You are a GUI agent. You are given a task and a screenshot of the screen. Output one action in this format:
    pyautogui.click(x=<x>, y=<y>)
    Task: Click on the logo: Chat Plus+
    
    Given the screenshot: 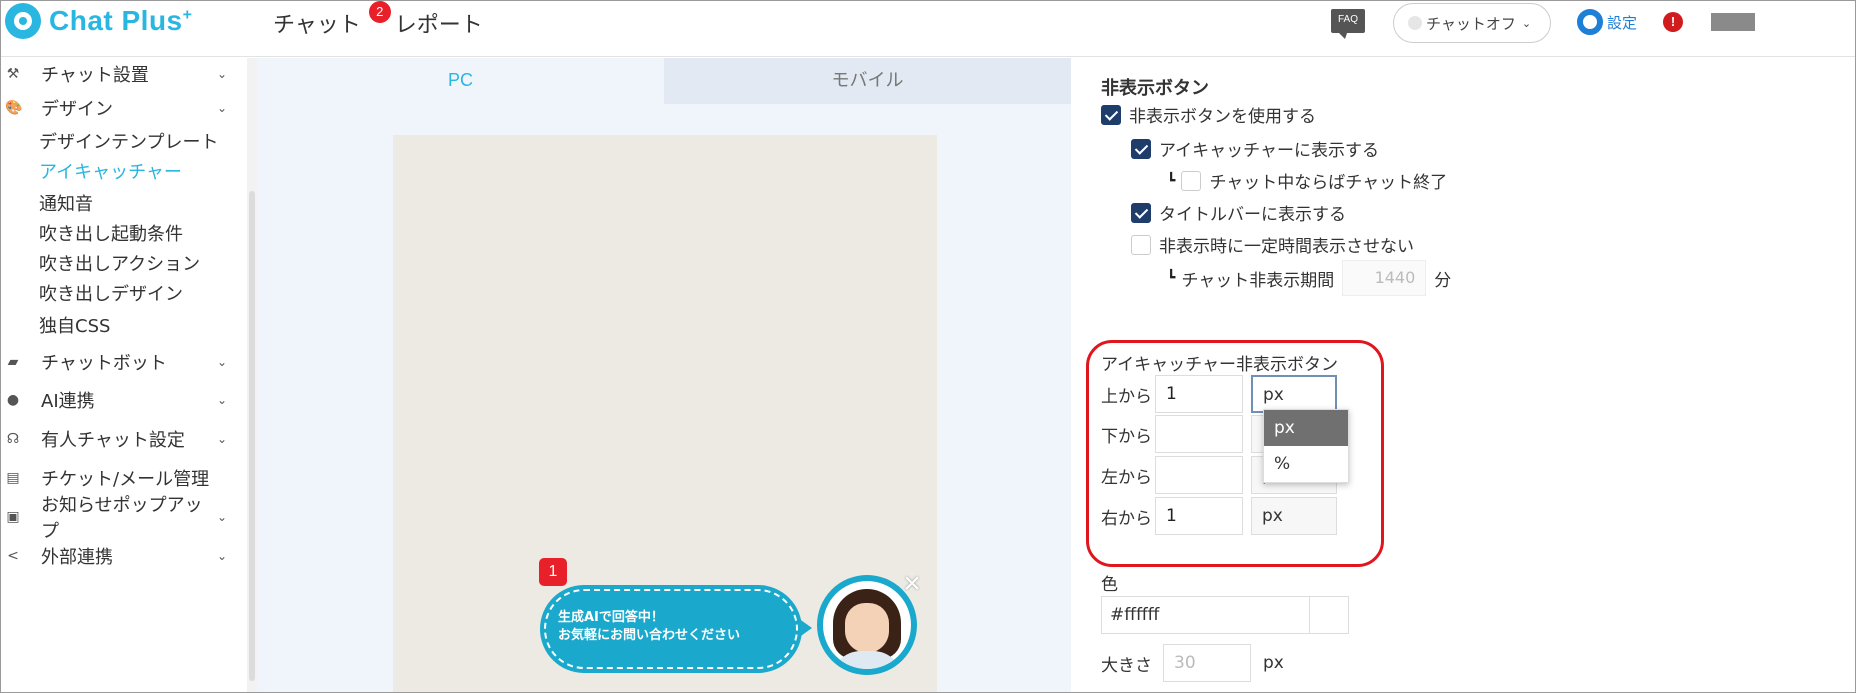 What is the action you would take?
    pyautogui.click(x=98, y=21)
    